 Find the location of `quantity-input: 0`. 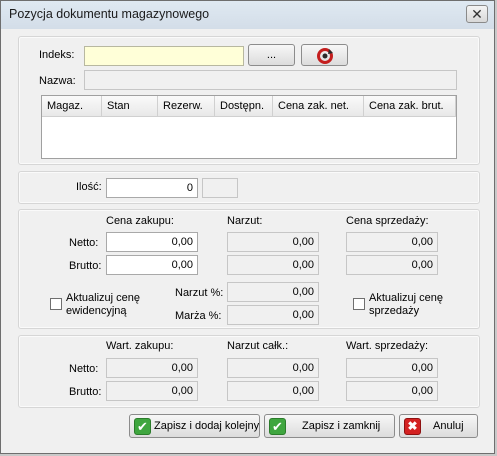

quantity-input: 0 is located at coordinates (152, 188).